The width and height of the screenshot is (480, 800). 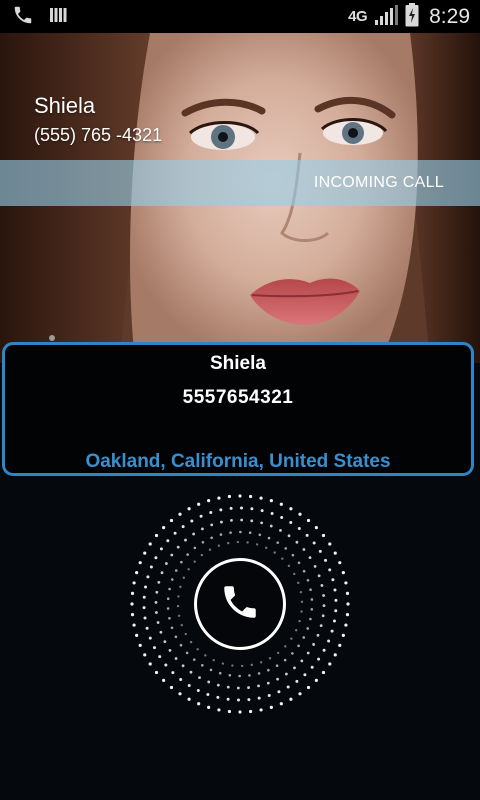 I want to click on incoming-call-banner: INCOMING CALL, so click(x=240, y=183).